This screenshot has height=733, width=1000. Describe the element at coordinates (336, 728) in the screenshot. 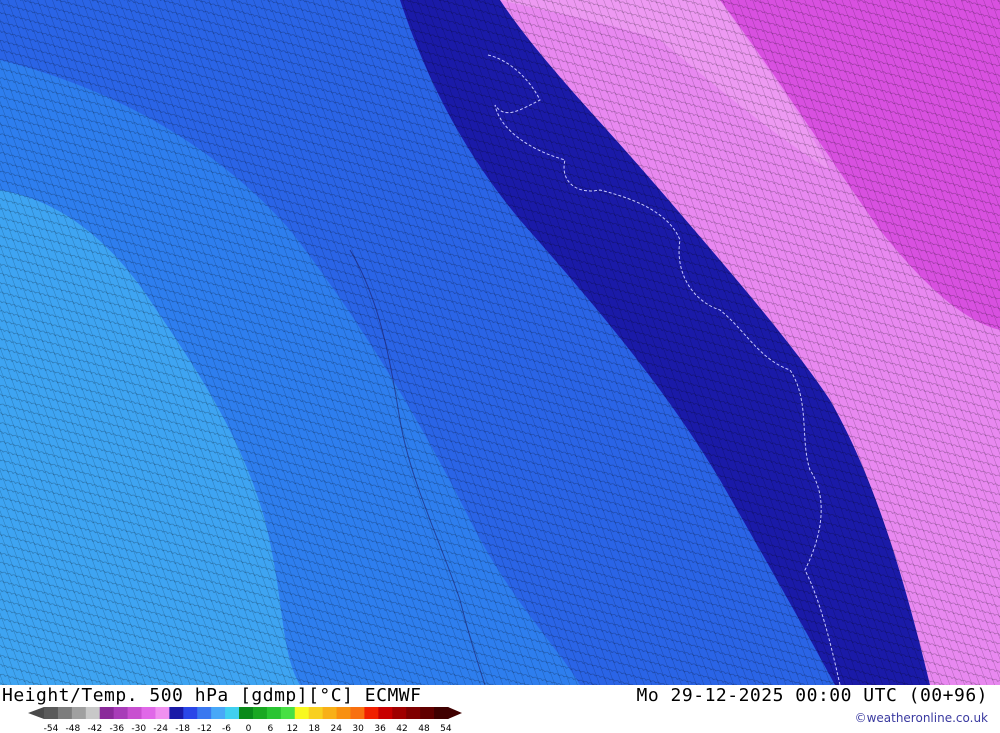

I see `legend-tick-label: 24` at that location.